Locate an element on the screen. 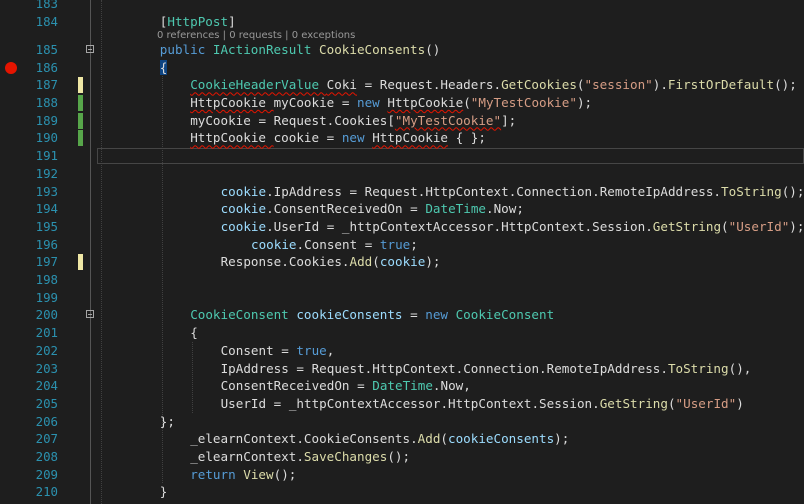 The image size is (804, 504). code-line: 210} is located at coordinates (402, 492).